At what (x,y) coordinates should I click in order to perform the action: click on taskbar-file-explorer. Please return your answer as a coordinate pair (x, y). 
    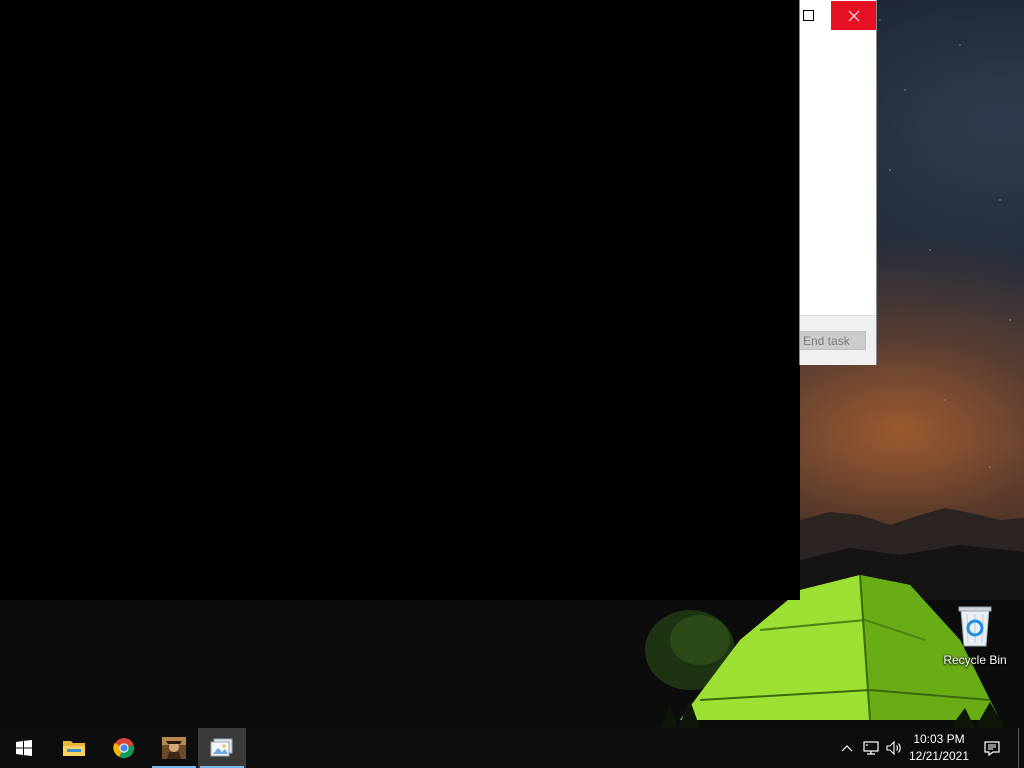
    Looking at the image, I should click on (74, 748).